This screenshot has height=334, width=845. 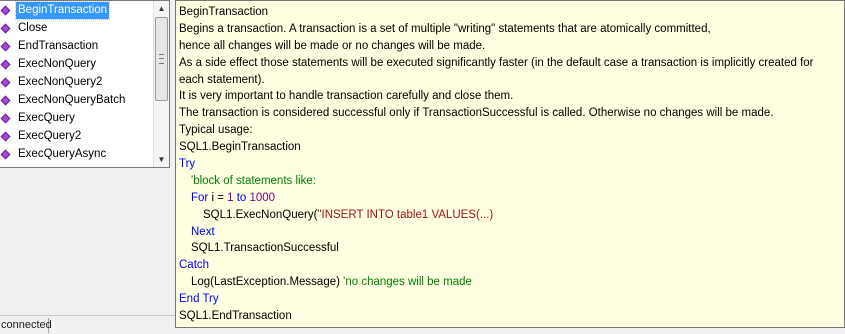 I want to click on code-comment: 'block of statements like:, so click(x=253, y=180).